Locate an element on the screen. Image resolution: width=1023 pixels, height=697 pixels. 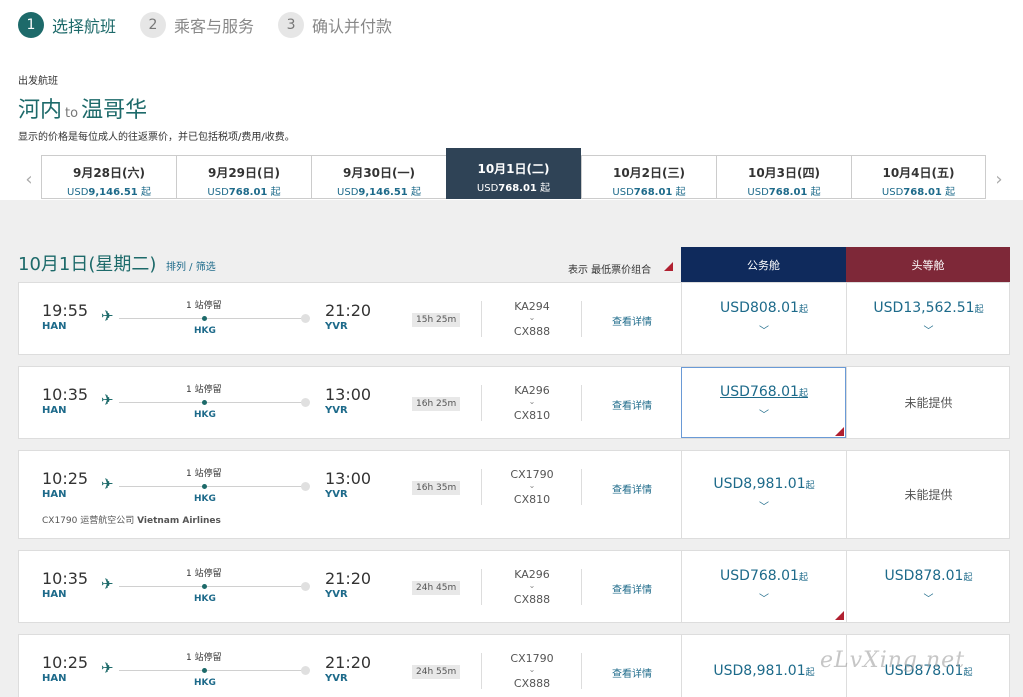
date-tab: 9月29日(日) USD768.01 起 is located at coordinates (243, 177).